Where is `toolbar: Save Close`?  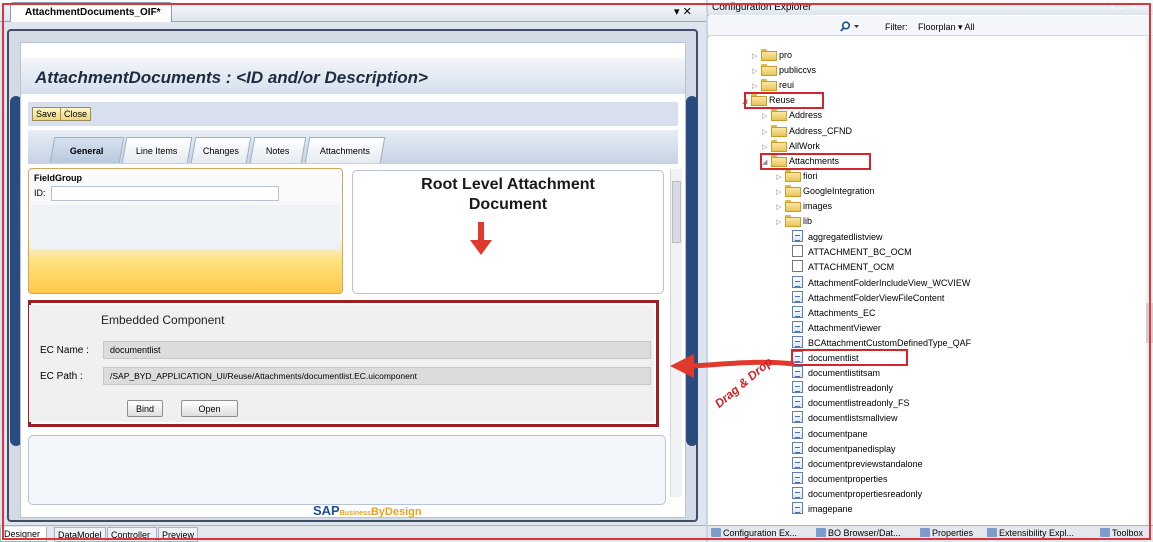 toolbar: Save Close is located at coordinates (353, 114).